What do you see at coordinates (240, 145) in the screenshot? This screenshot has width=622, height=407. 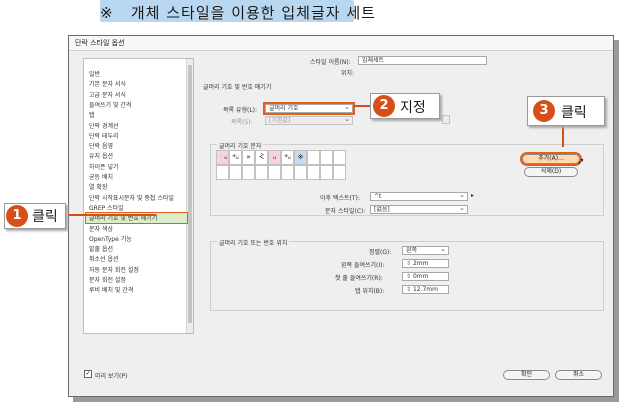 I see `bullet-char-title: 글머리 기호 문자` at bounding box center [240, 145].